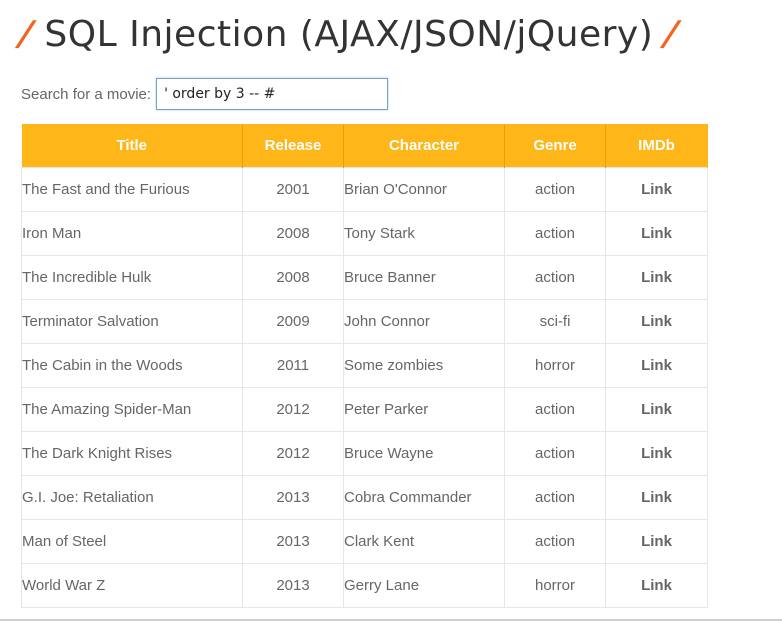 This screenshot has height=621, width=782. What do you see at coordinates (132, 146) in the screenshot?
I see `column-header-title: Title` at bounding box center [132, 146].